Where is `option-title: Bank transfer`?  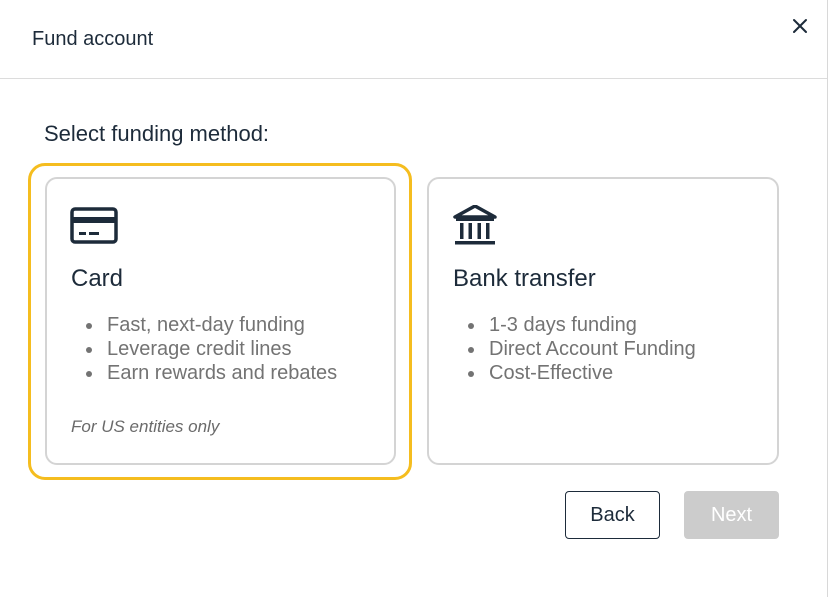 option-title: Bank transfer is located at coordinates (524, 278).